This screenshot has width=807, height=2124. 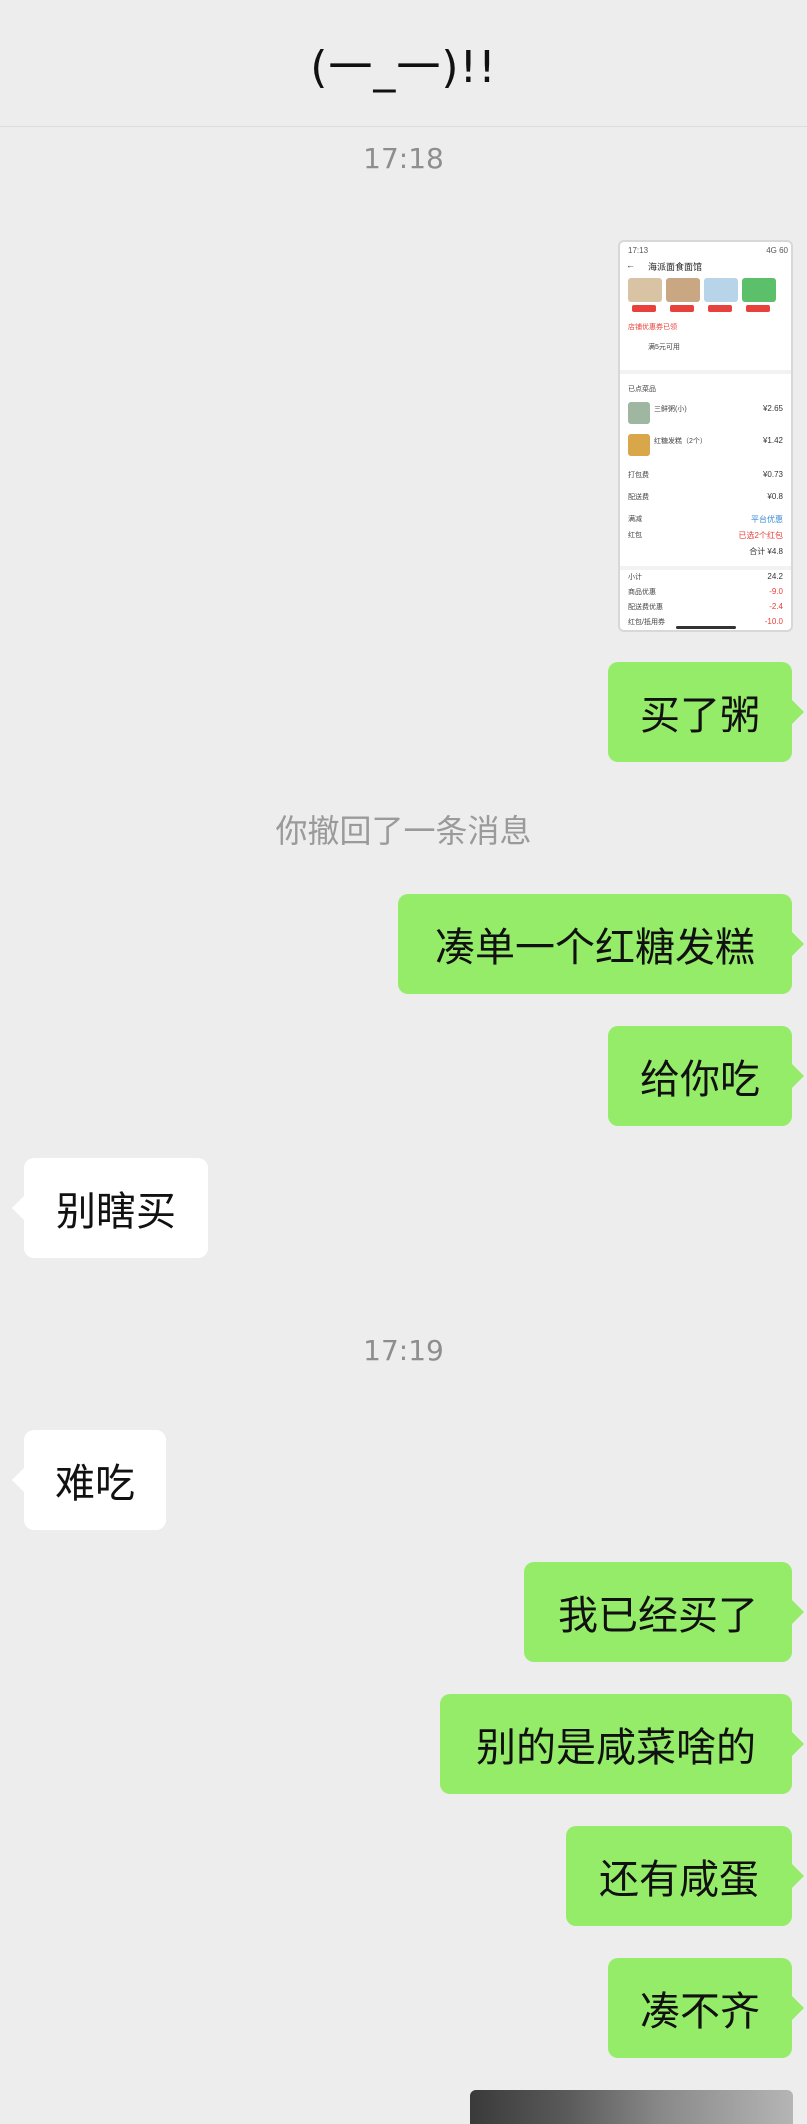 I want to click on thumb-pack-price: ¥0.73, so click(x=772, y=474).